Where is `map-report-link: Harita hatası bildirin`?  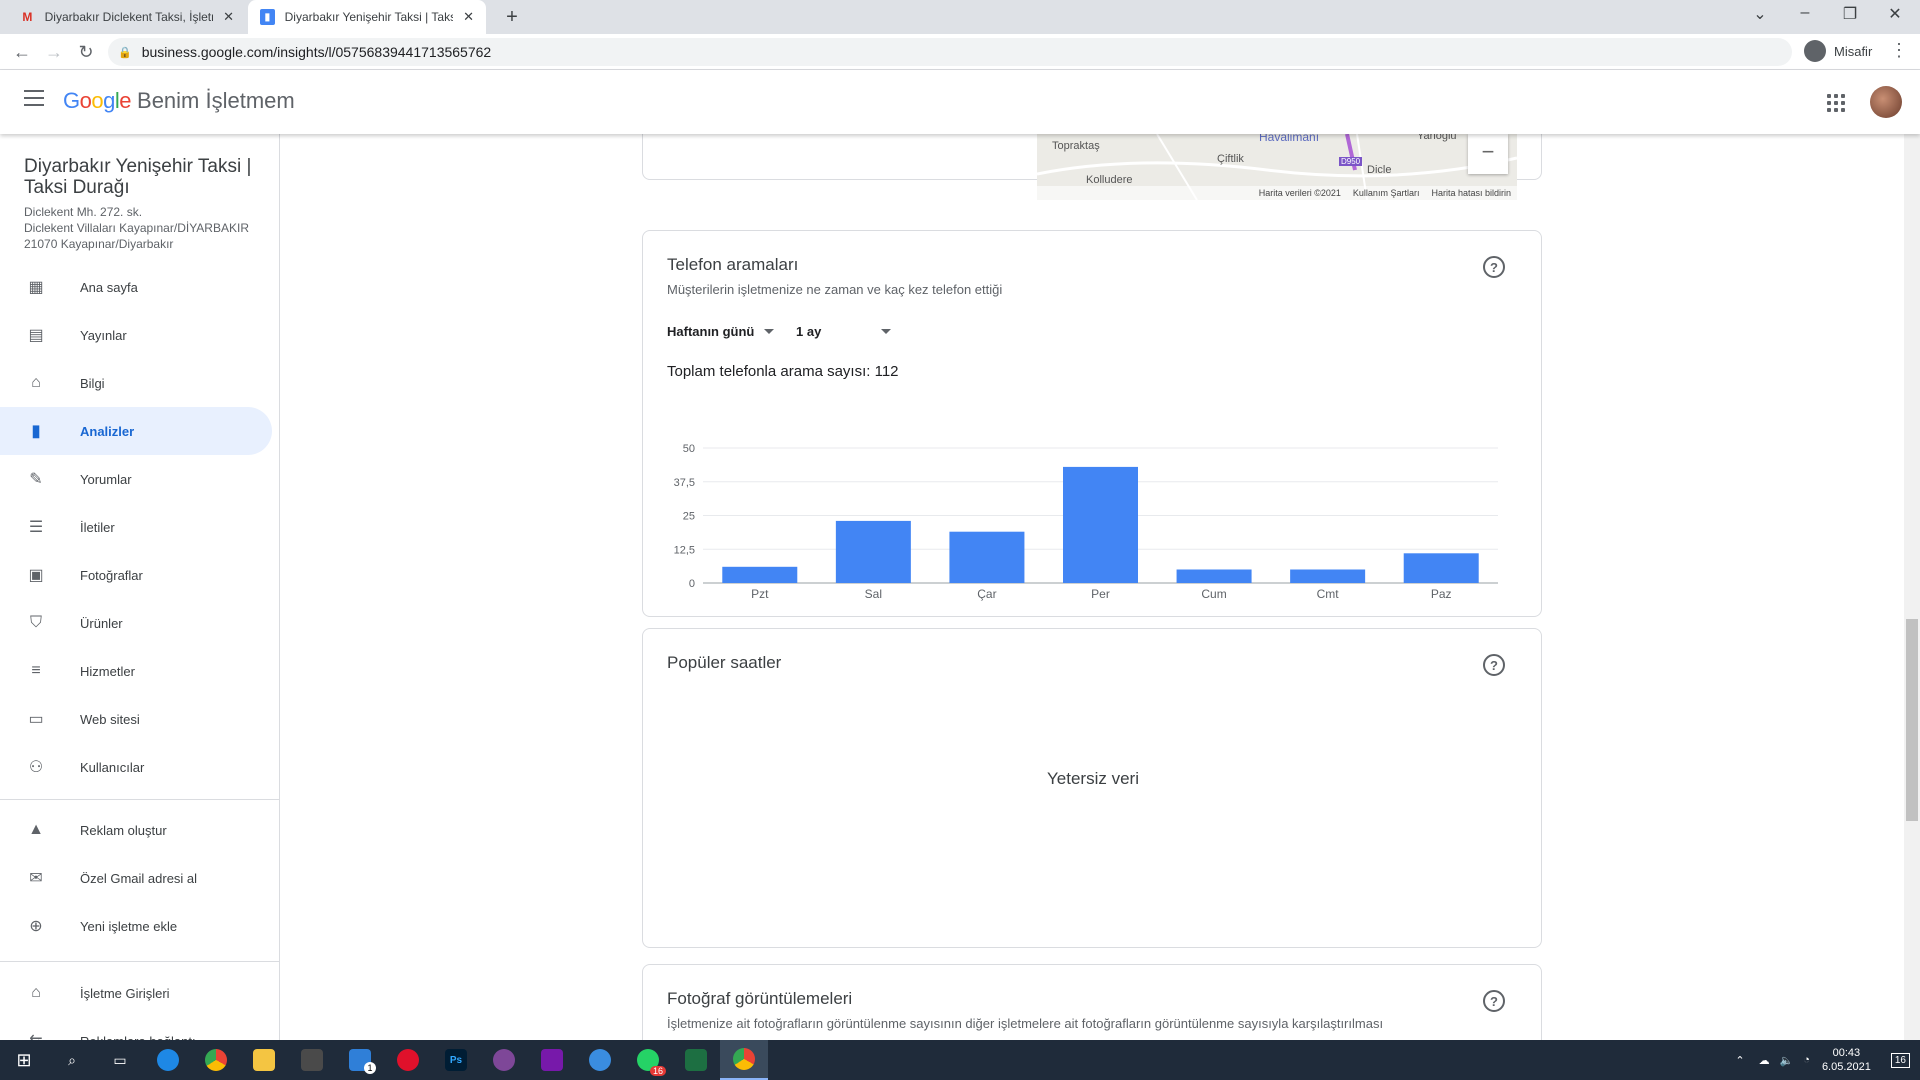 map-report-link: Harita hatası bildirin is located at coordinates (1471, 193).